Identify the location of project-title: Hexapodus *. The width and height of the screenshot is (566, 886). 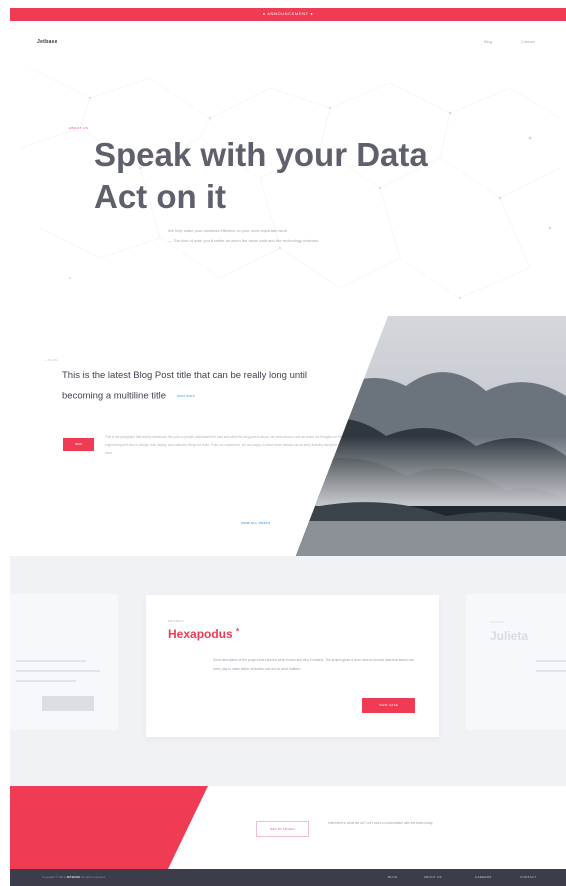
(203, 634).